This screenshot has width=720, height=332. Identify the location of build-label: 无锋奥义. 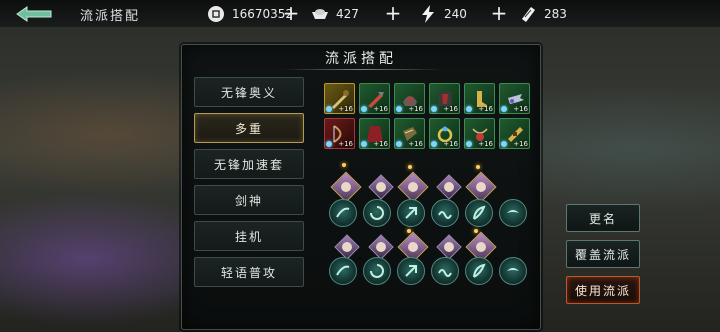
(248, 92).